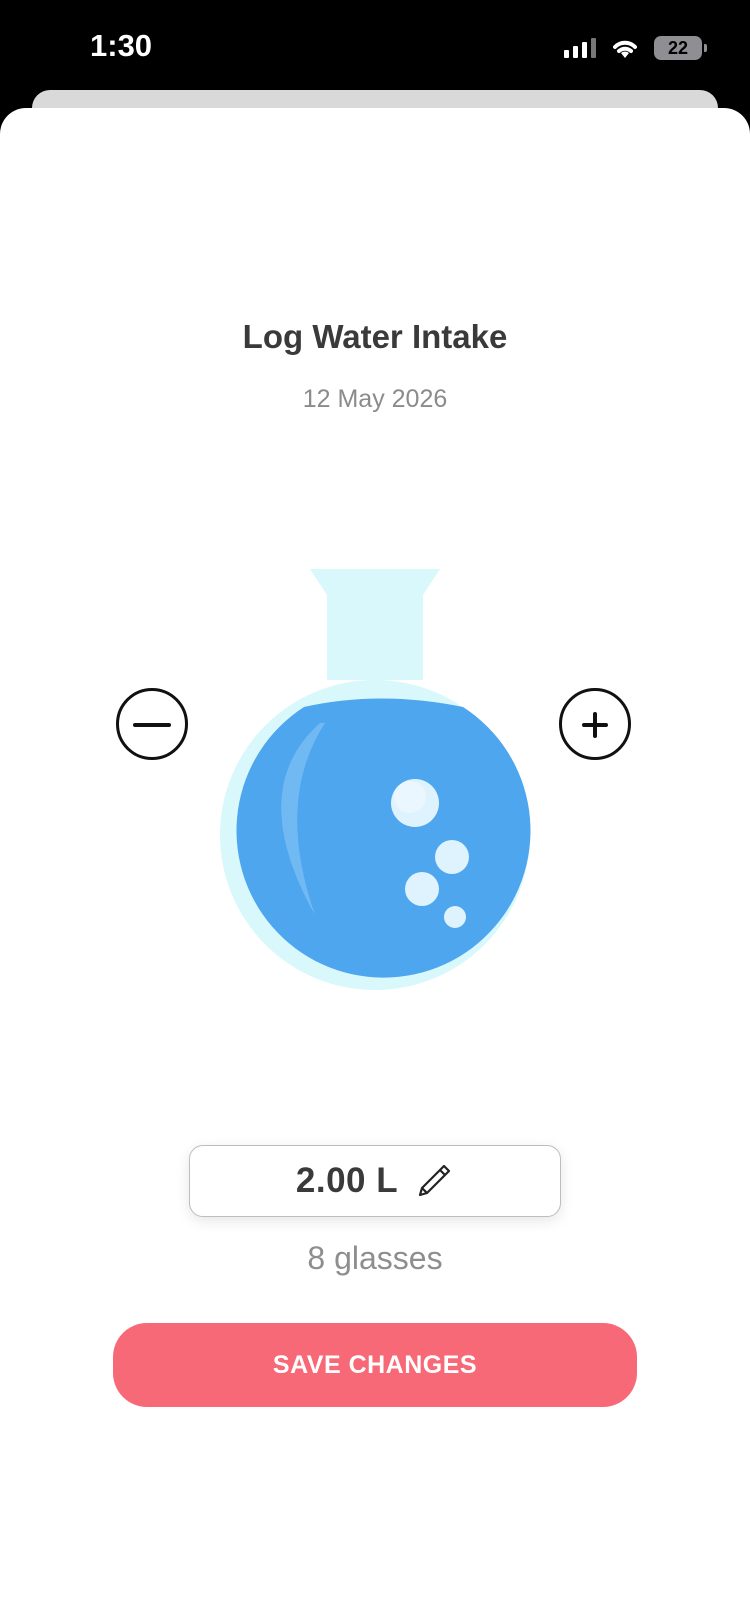 The height and width of the screenshot is (1623, 750). What do you see at coordinates (375, 47) in the screenshot?
I see `status-bar: 1:30 22` at bounding box center [375, 47].